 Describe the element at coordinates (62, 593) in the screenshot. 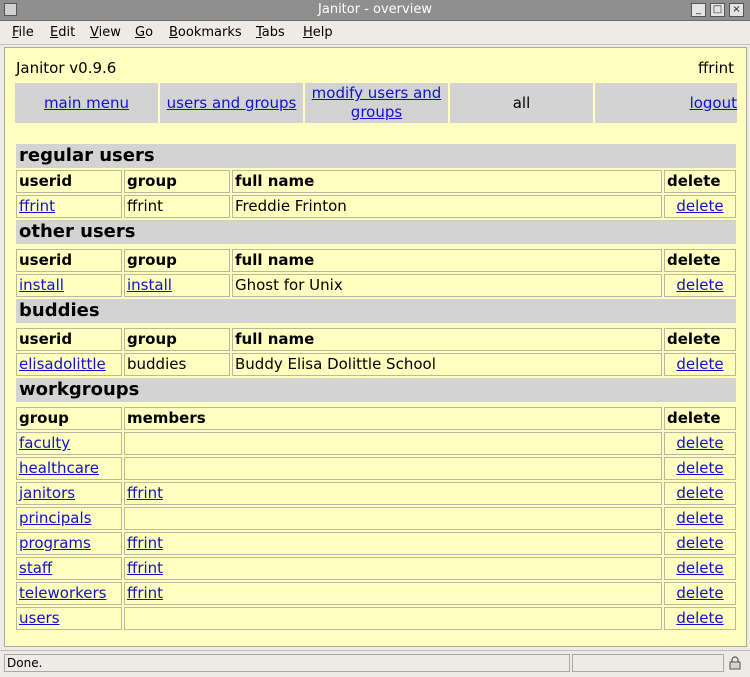

I see `group-link: teleworkers` at that location.